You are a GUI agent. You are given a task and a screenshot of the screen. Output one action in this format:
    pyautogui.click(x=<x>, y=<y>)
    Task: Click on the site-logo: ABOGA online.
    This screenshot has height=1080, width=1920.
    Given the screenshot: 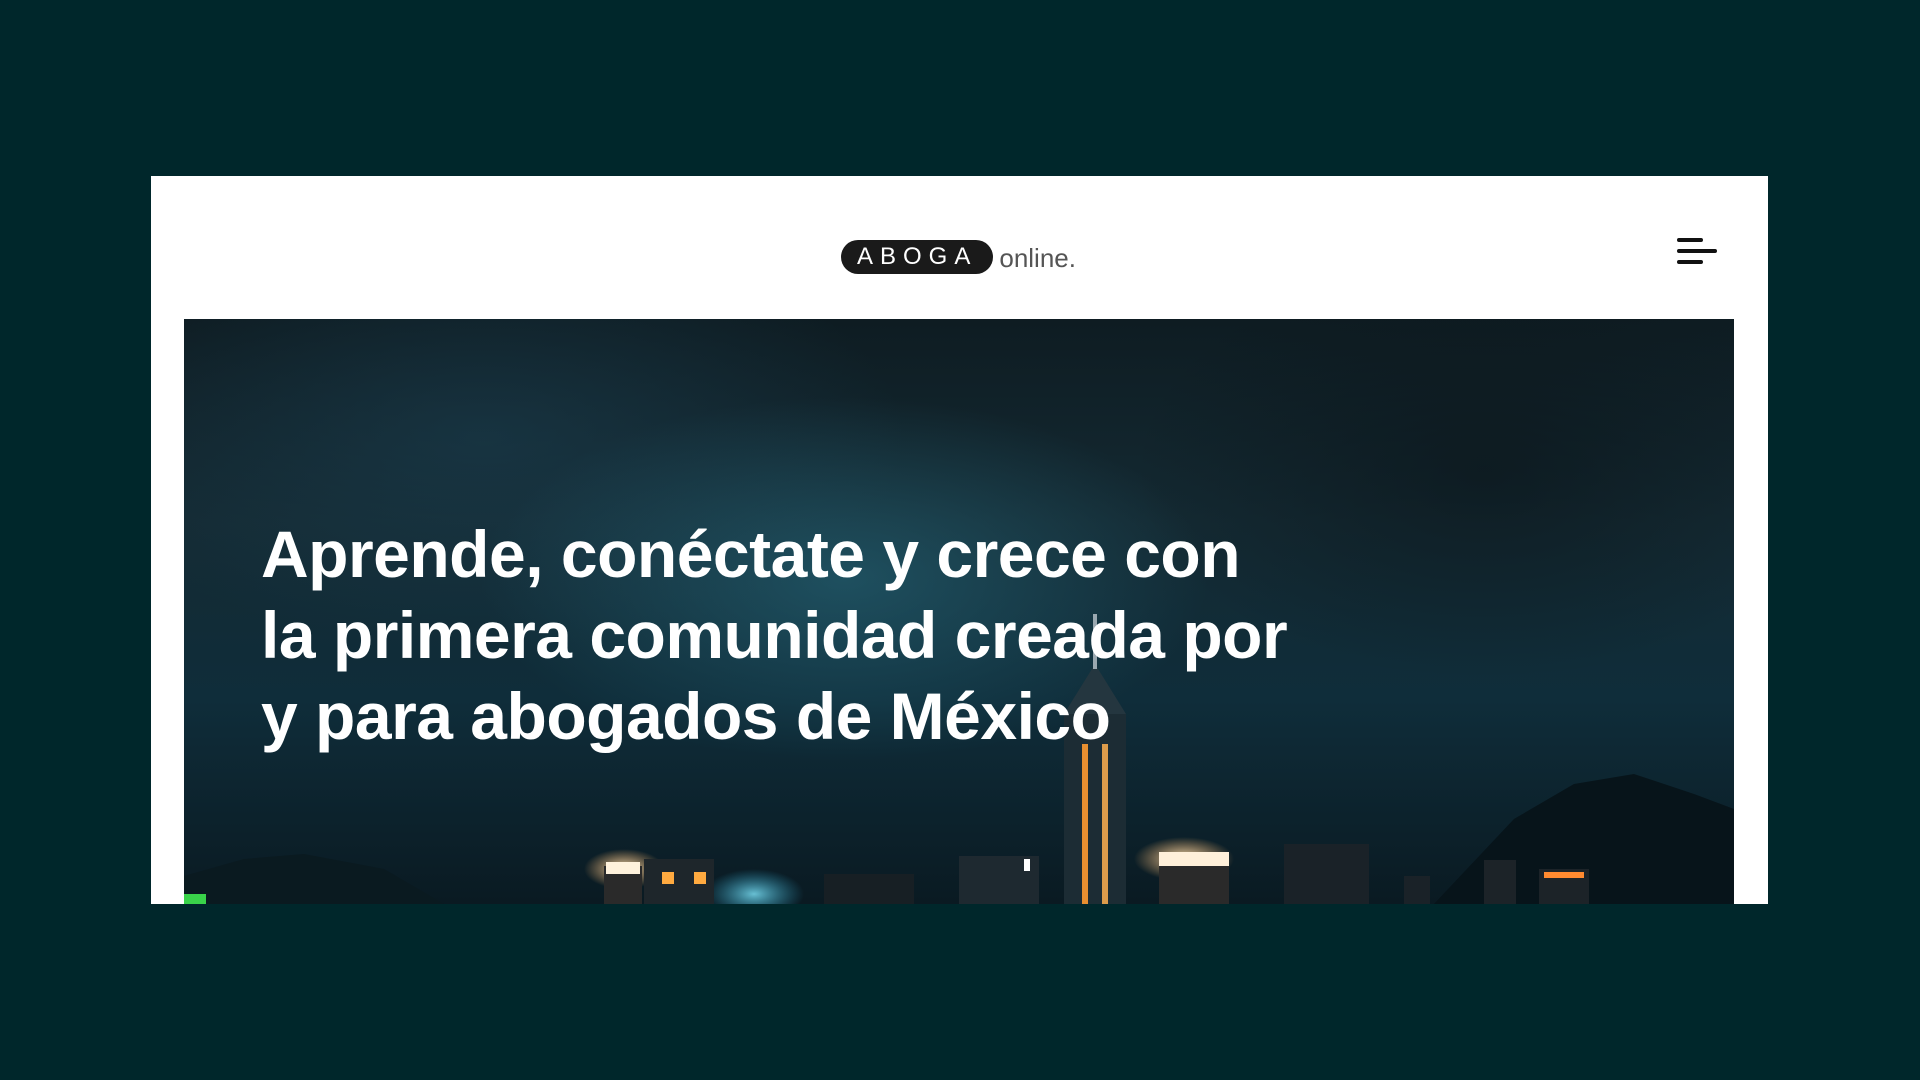 What is the action you would take?
    pyautogui.click(x=958, y=256)
    